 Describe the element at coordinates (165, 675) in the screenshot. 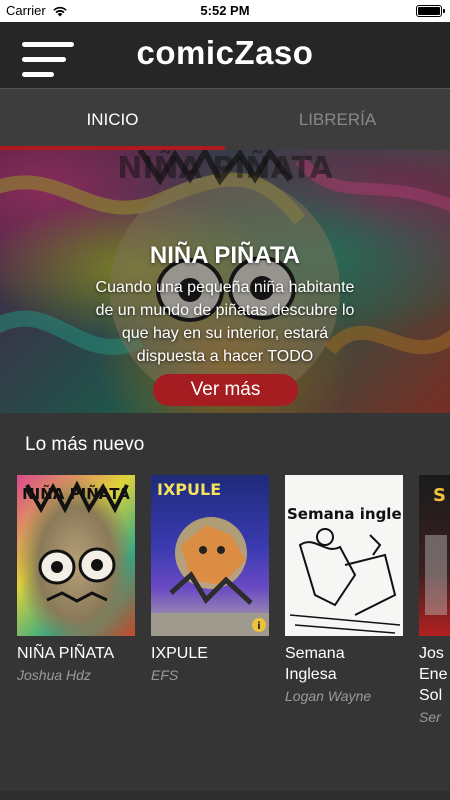

I see `comic-author: EFS` at that location.